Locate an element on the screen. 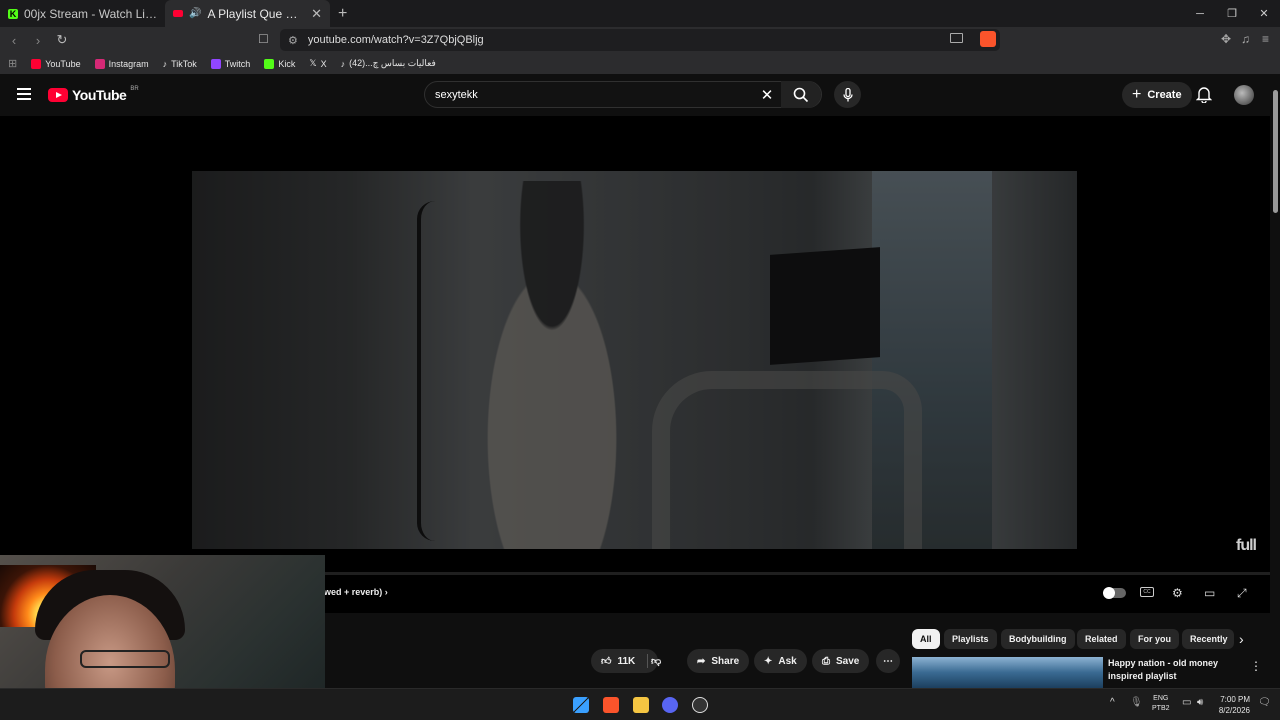 The height and width of the screenshot is (720, 1280). bookmark-youtube: YouTube is located at coordinates (56, 63).